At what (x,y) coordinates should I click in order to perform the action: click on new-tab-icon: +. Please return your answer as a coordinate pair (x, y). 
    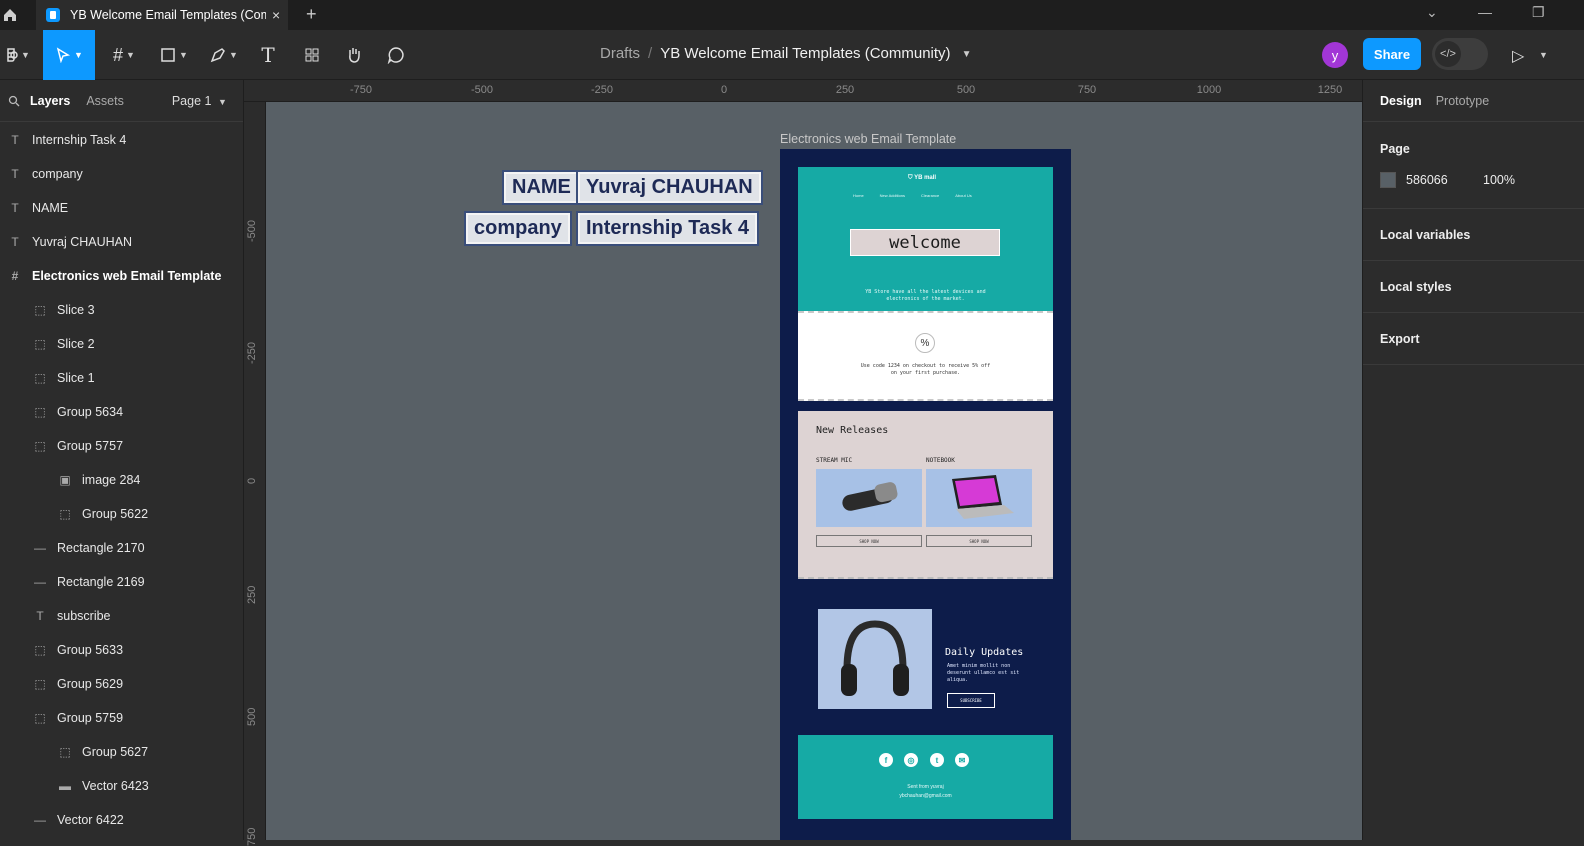
    Looking at the image, I should click on (311, 14).